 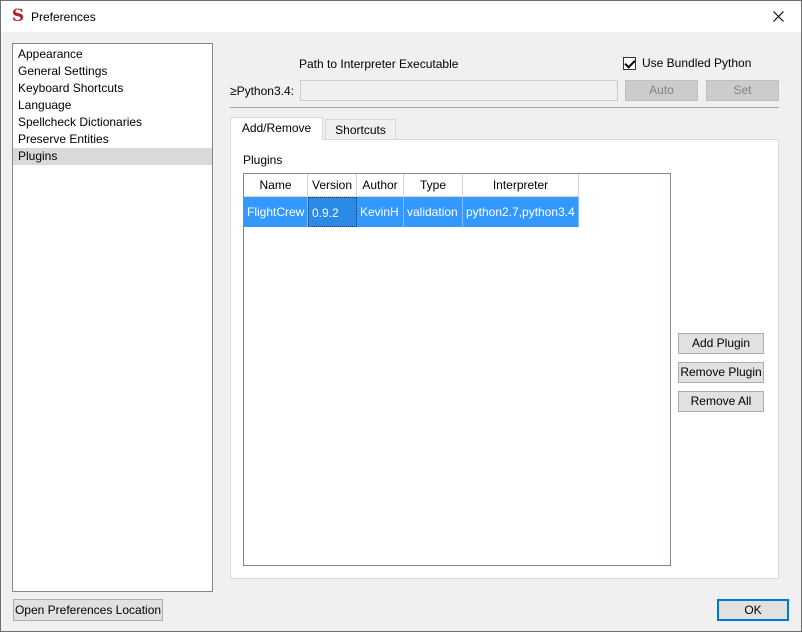 What do you see at coordinates (18, 16) in the screenshot?
I see `sigil-logo-icon: S` at bounding box center [18, 16].